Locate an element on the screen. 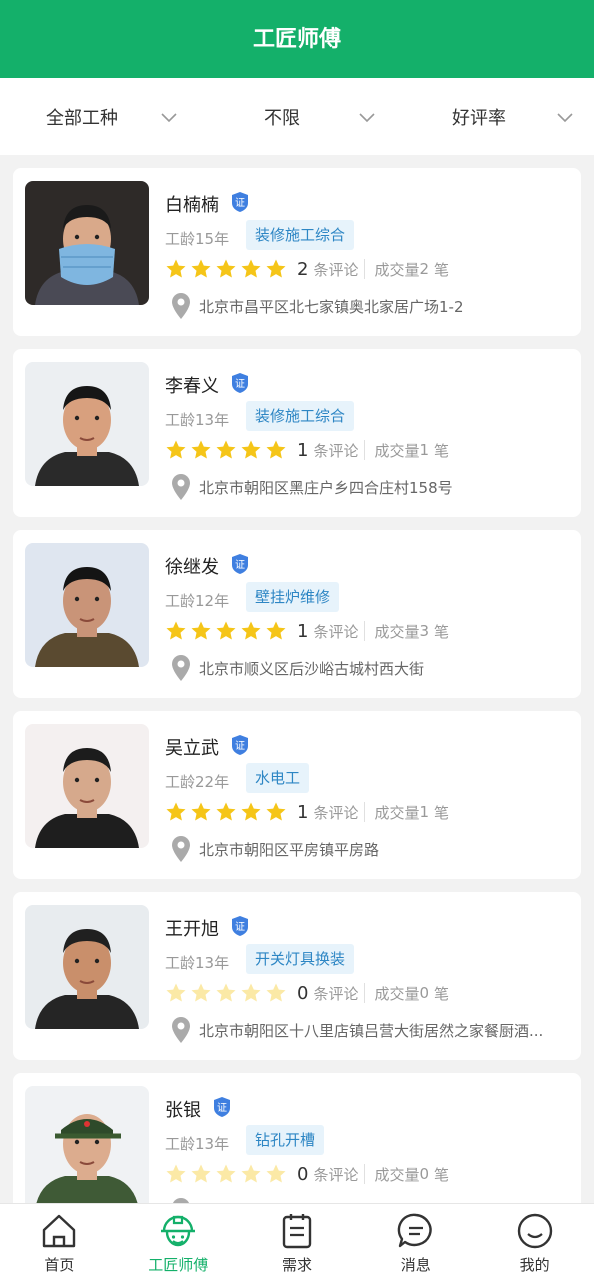 The image size is (594, 1281). worker-name: 张银 is located at coordinates (183, 1110).